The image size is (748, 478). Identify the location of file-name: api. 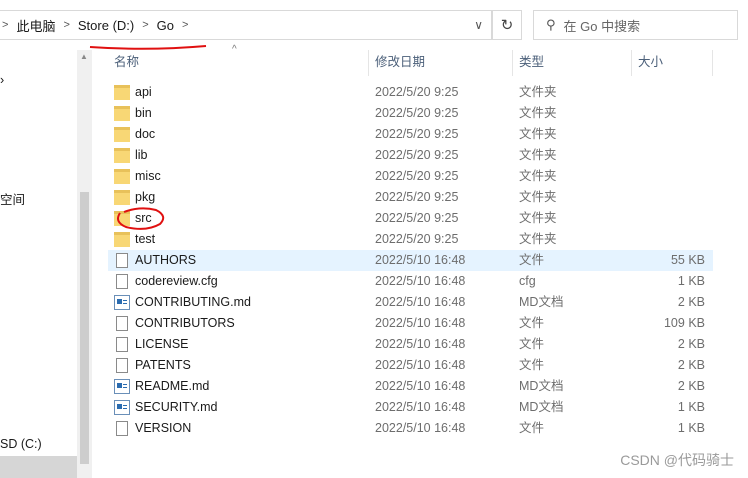
(143, 92).